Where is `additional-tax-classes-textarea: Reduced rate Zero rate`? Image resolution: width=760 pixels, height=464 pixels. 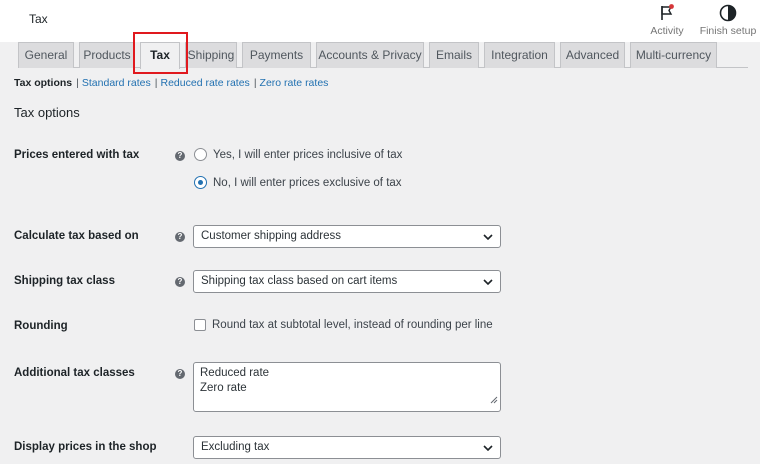 additional-tax-classes-textarea: Reduced rate Zero rate is located at coordinates (347, 387).